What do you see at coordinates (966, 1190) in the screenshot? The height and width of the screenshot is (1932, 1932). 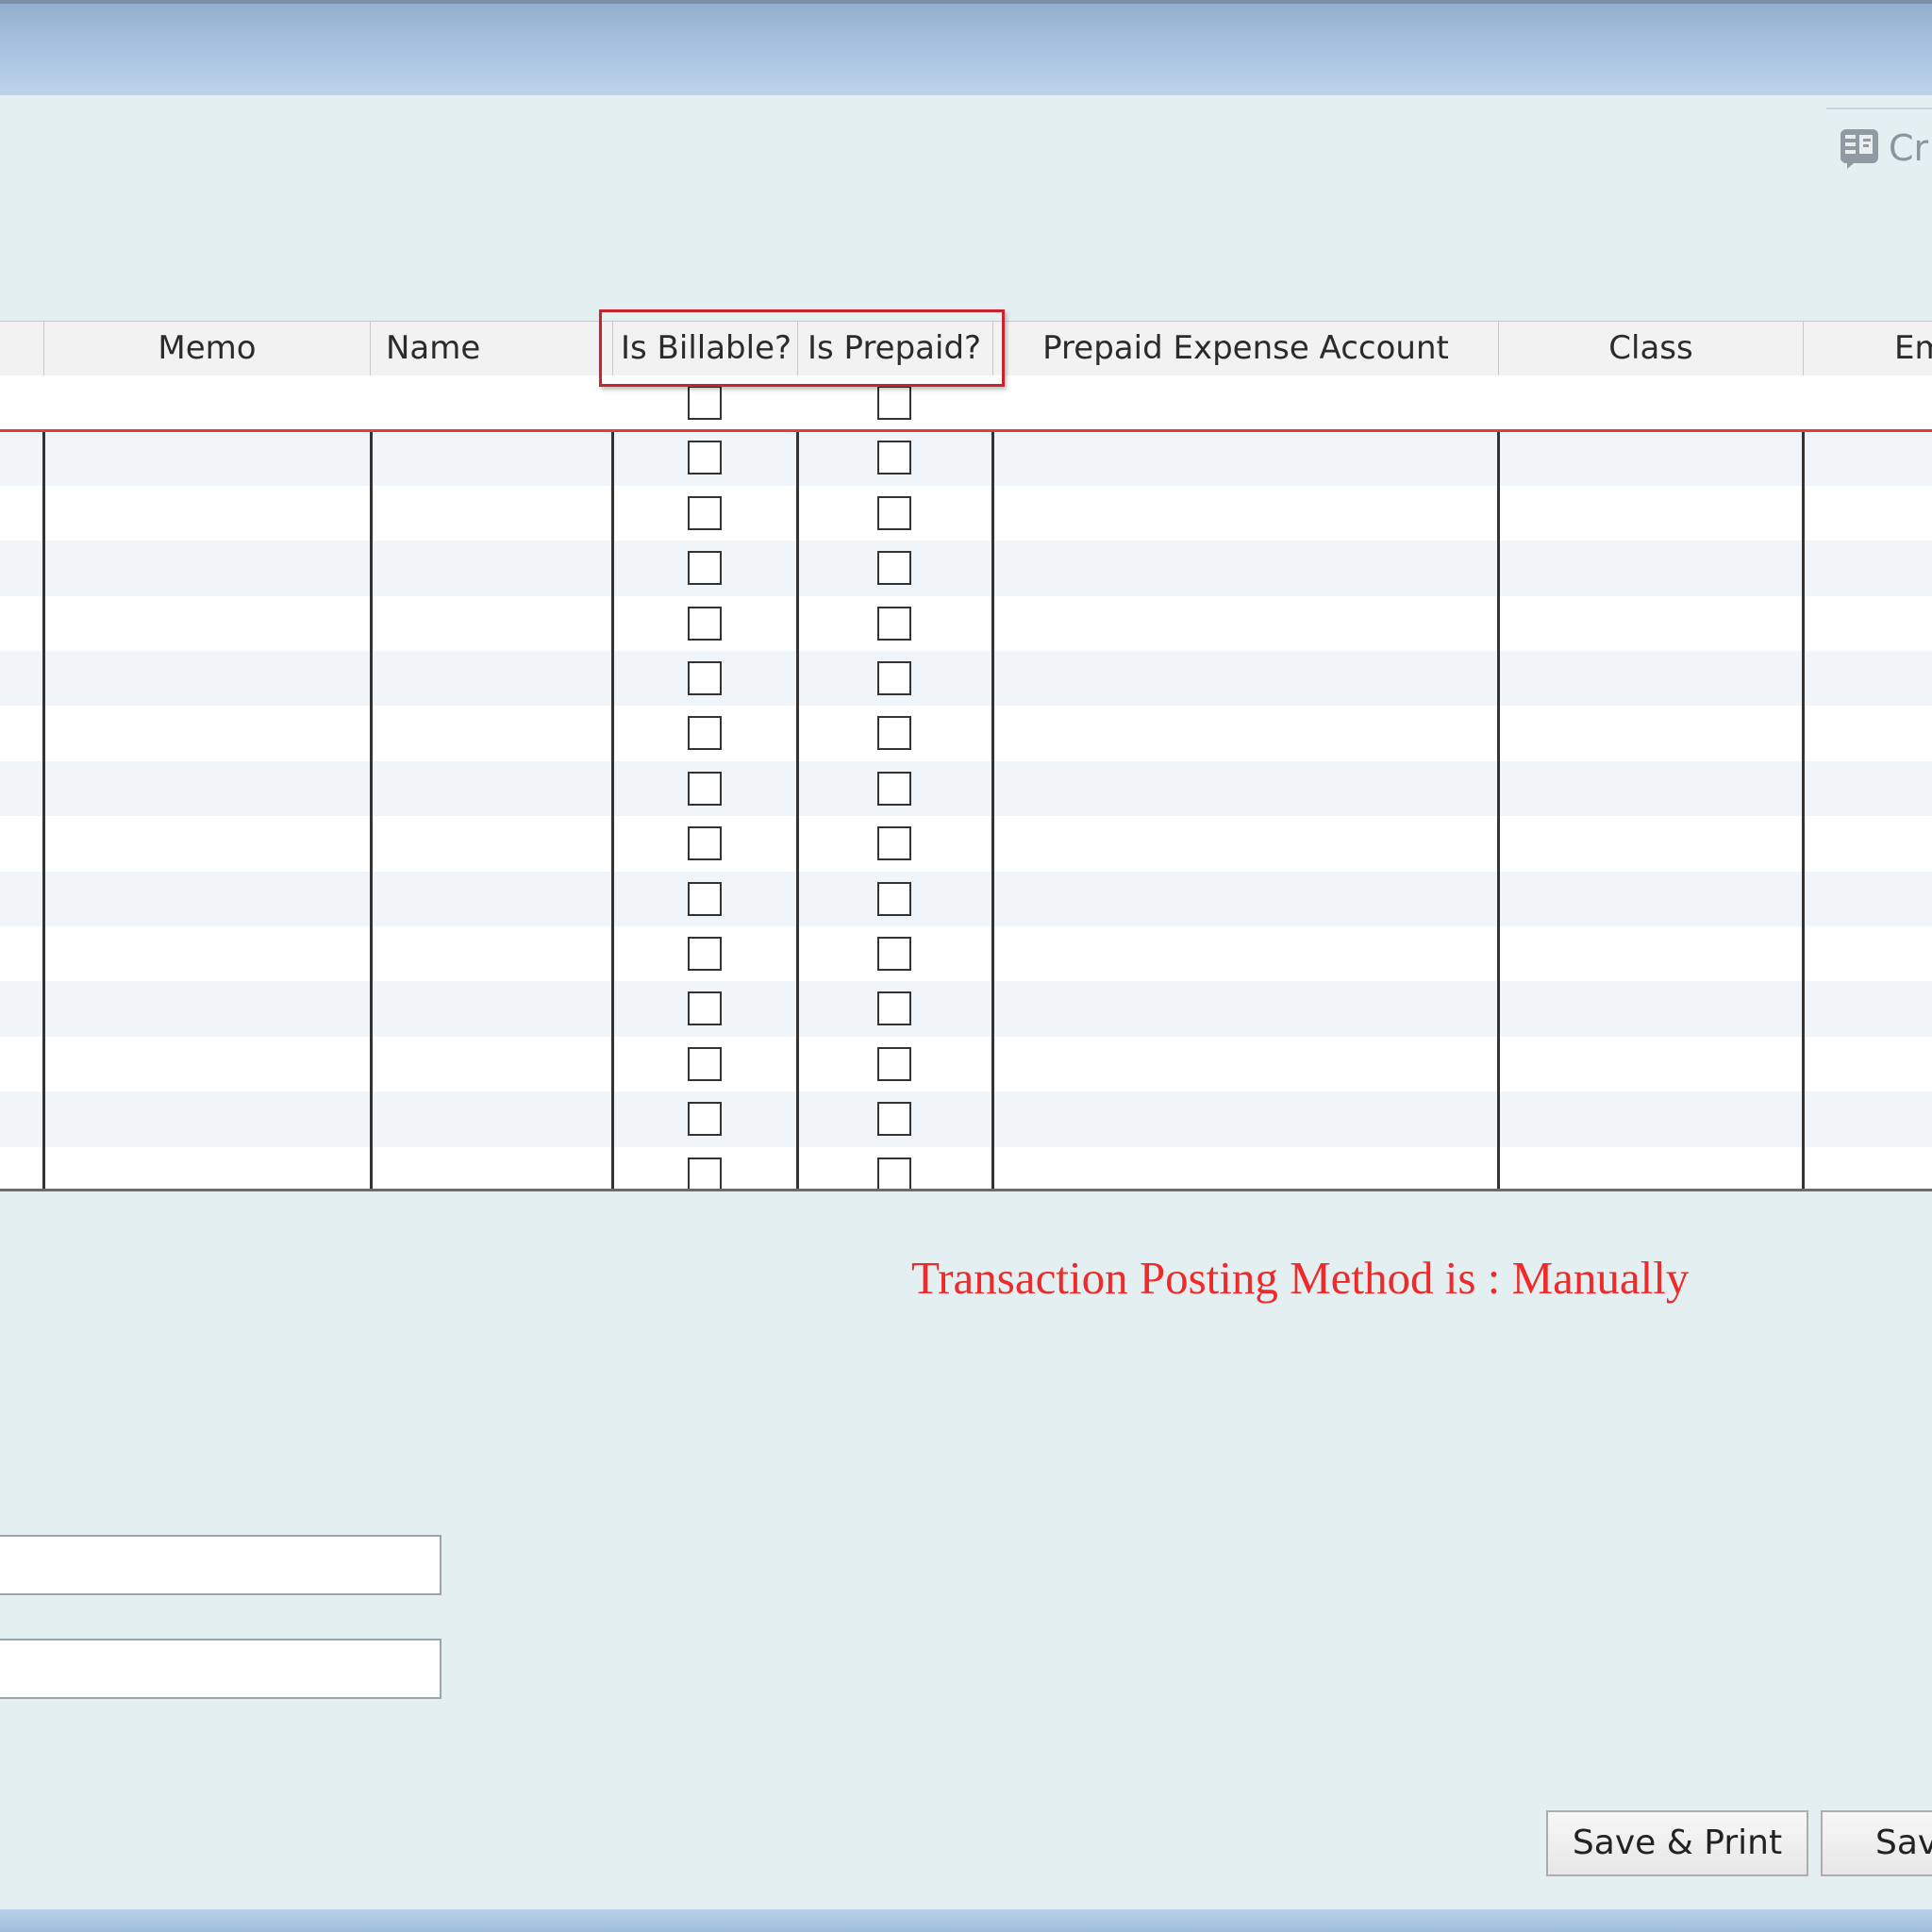 I see `grid-bottom-border` at bounding box center [966, 1190].